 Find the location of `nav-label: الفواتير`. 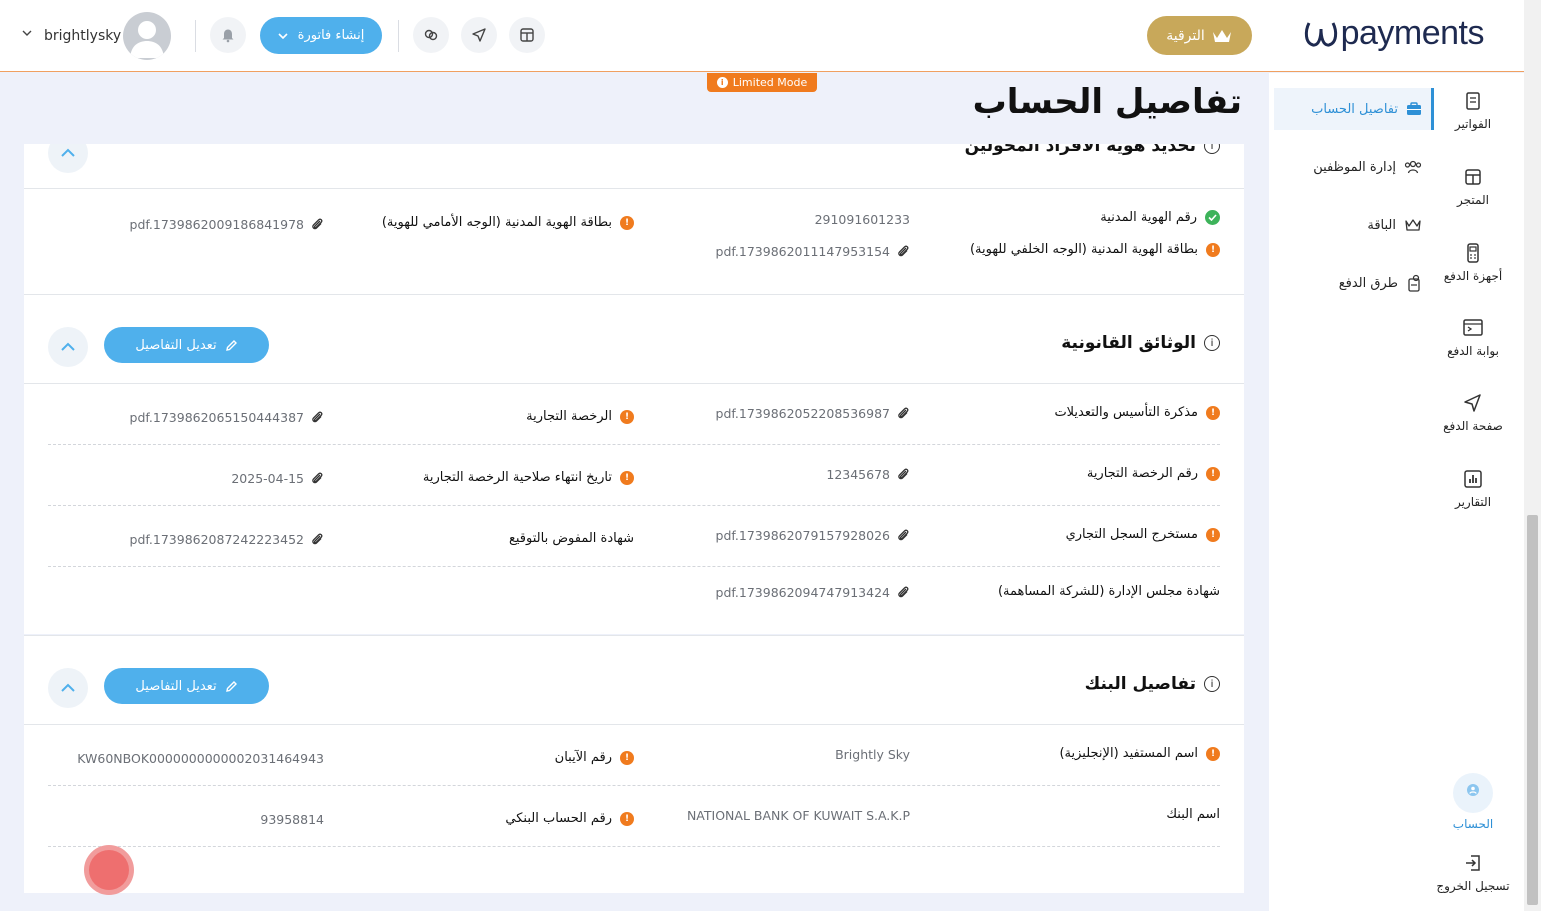

nav-label: الفواتير is located at coordinates (1473, 124).